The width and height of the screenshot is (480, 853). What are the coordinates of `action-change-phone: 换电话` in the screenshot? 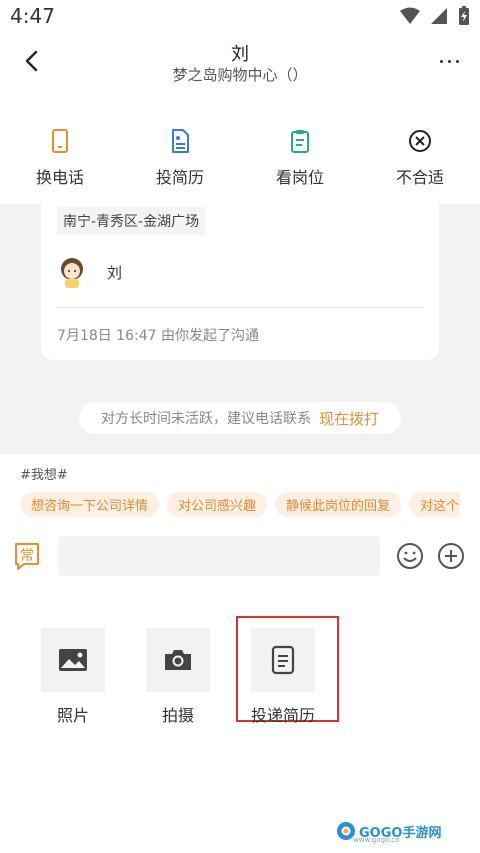 It's located at (60, 161).